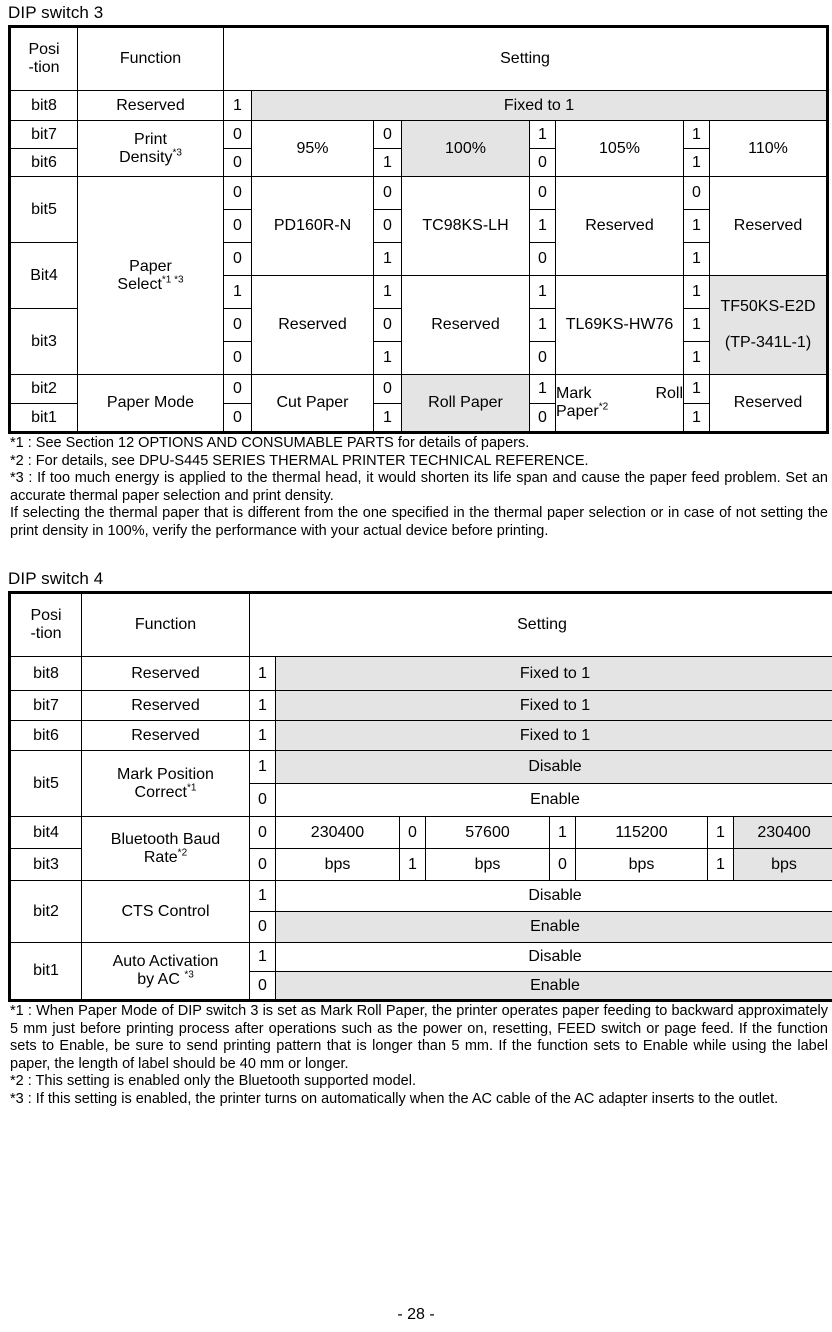 The height and width of the screenshot is (1332, 832). I want to click on dip3-print-density-opt1-bit1: 1, so click(388, 163).